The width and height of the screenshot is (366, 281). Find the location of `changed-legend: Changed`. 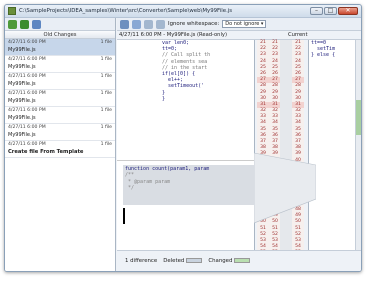

changed-legend: Changed is located at coordinates (229, 261).